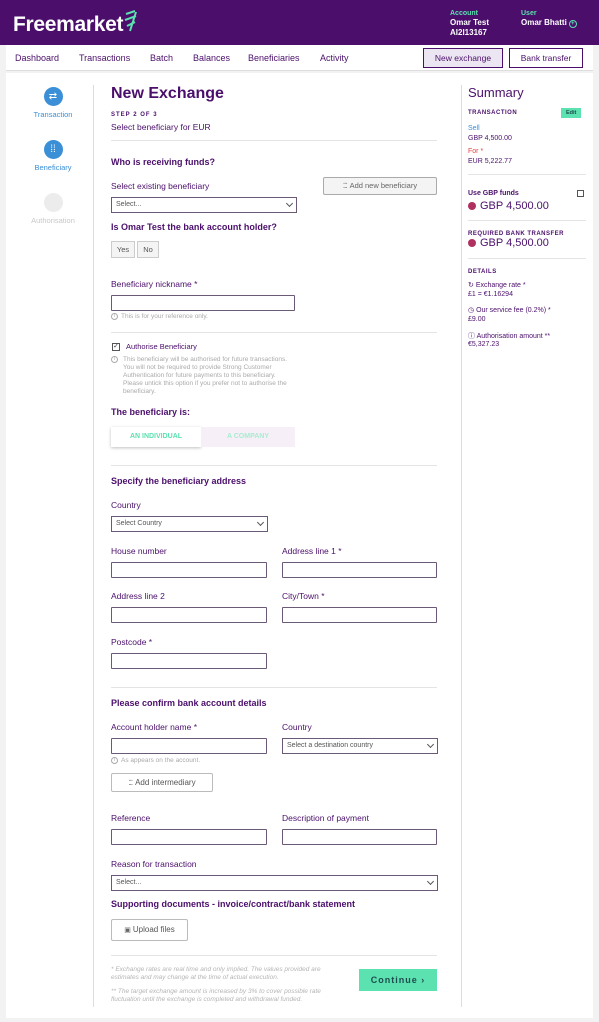  What do you see at coordinates (154, 284) in the screenshot?
I see `nickname-label: Beneficiary nickname *` at bounding box center [154, 284].